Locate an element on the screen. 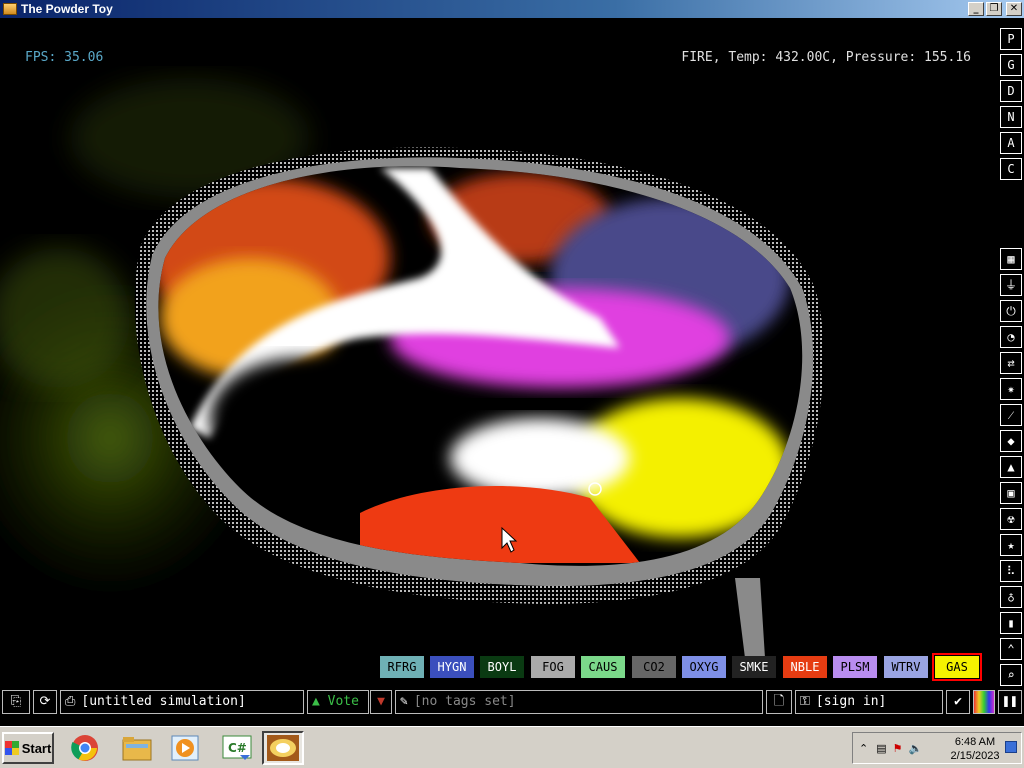 This screenshot has height=768, width=1024. newtonian-button: N is located at coordinates (1011, 117).